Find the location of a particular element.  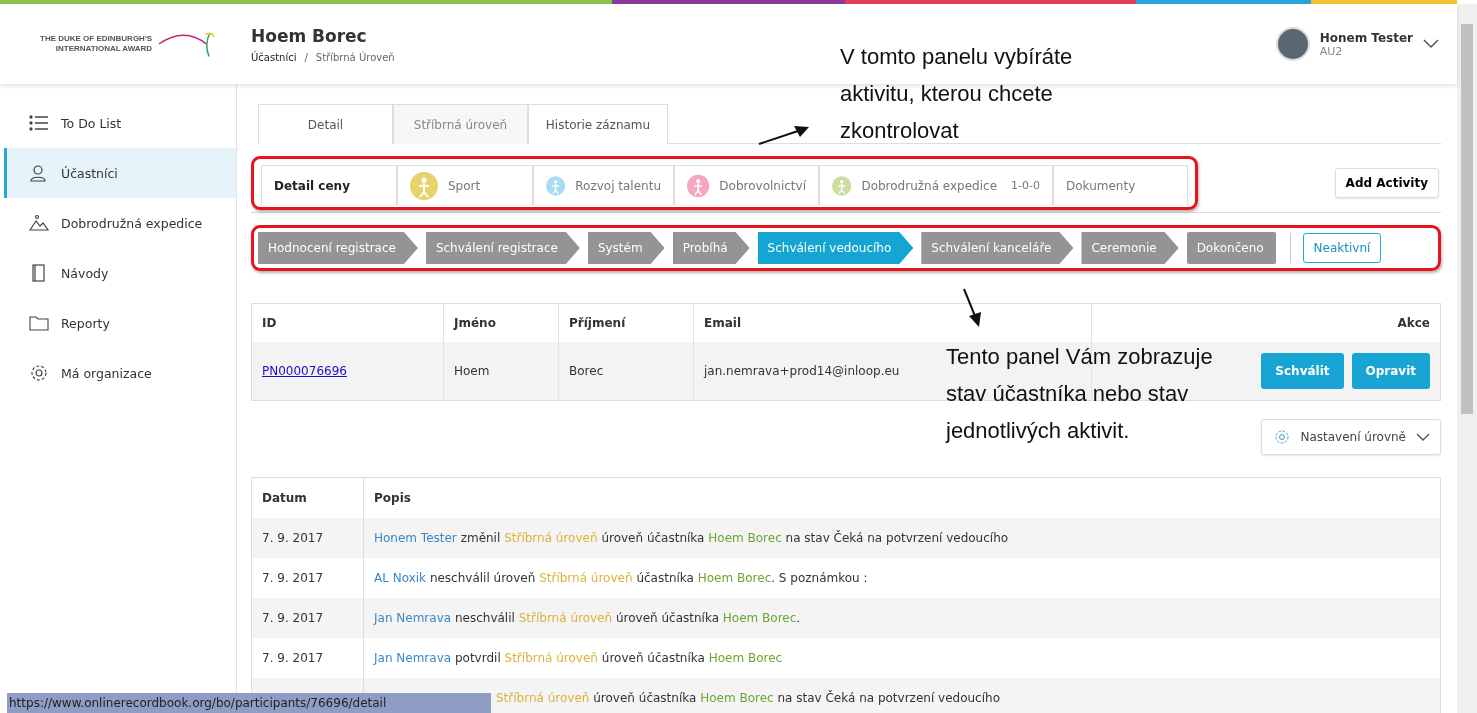

logo-text: THE DUKE OF EDINBURGH'S is located at coordinates (96, 39).